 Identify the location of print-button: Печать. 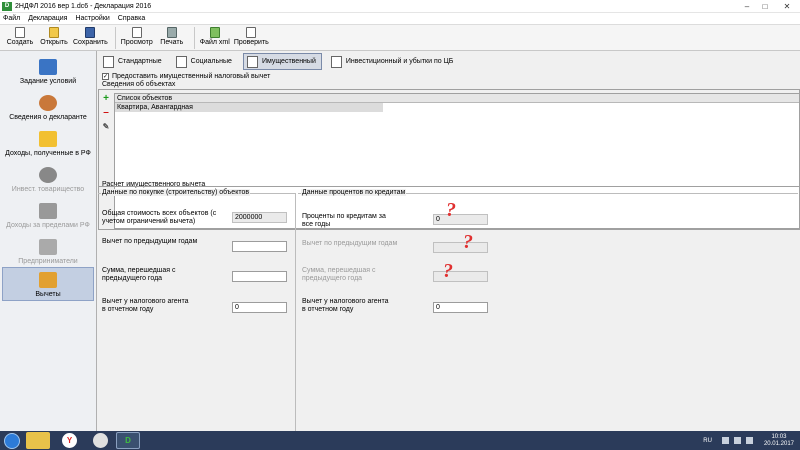
(172, 35).